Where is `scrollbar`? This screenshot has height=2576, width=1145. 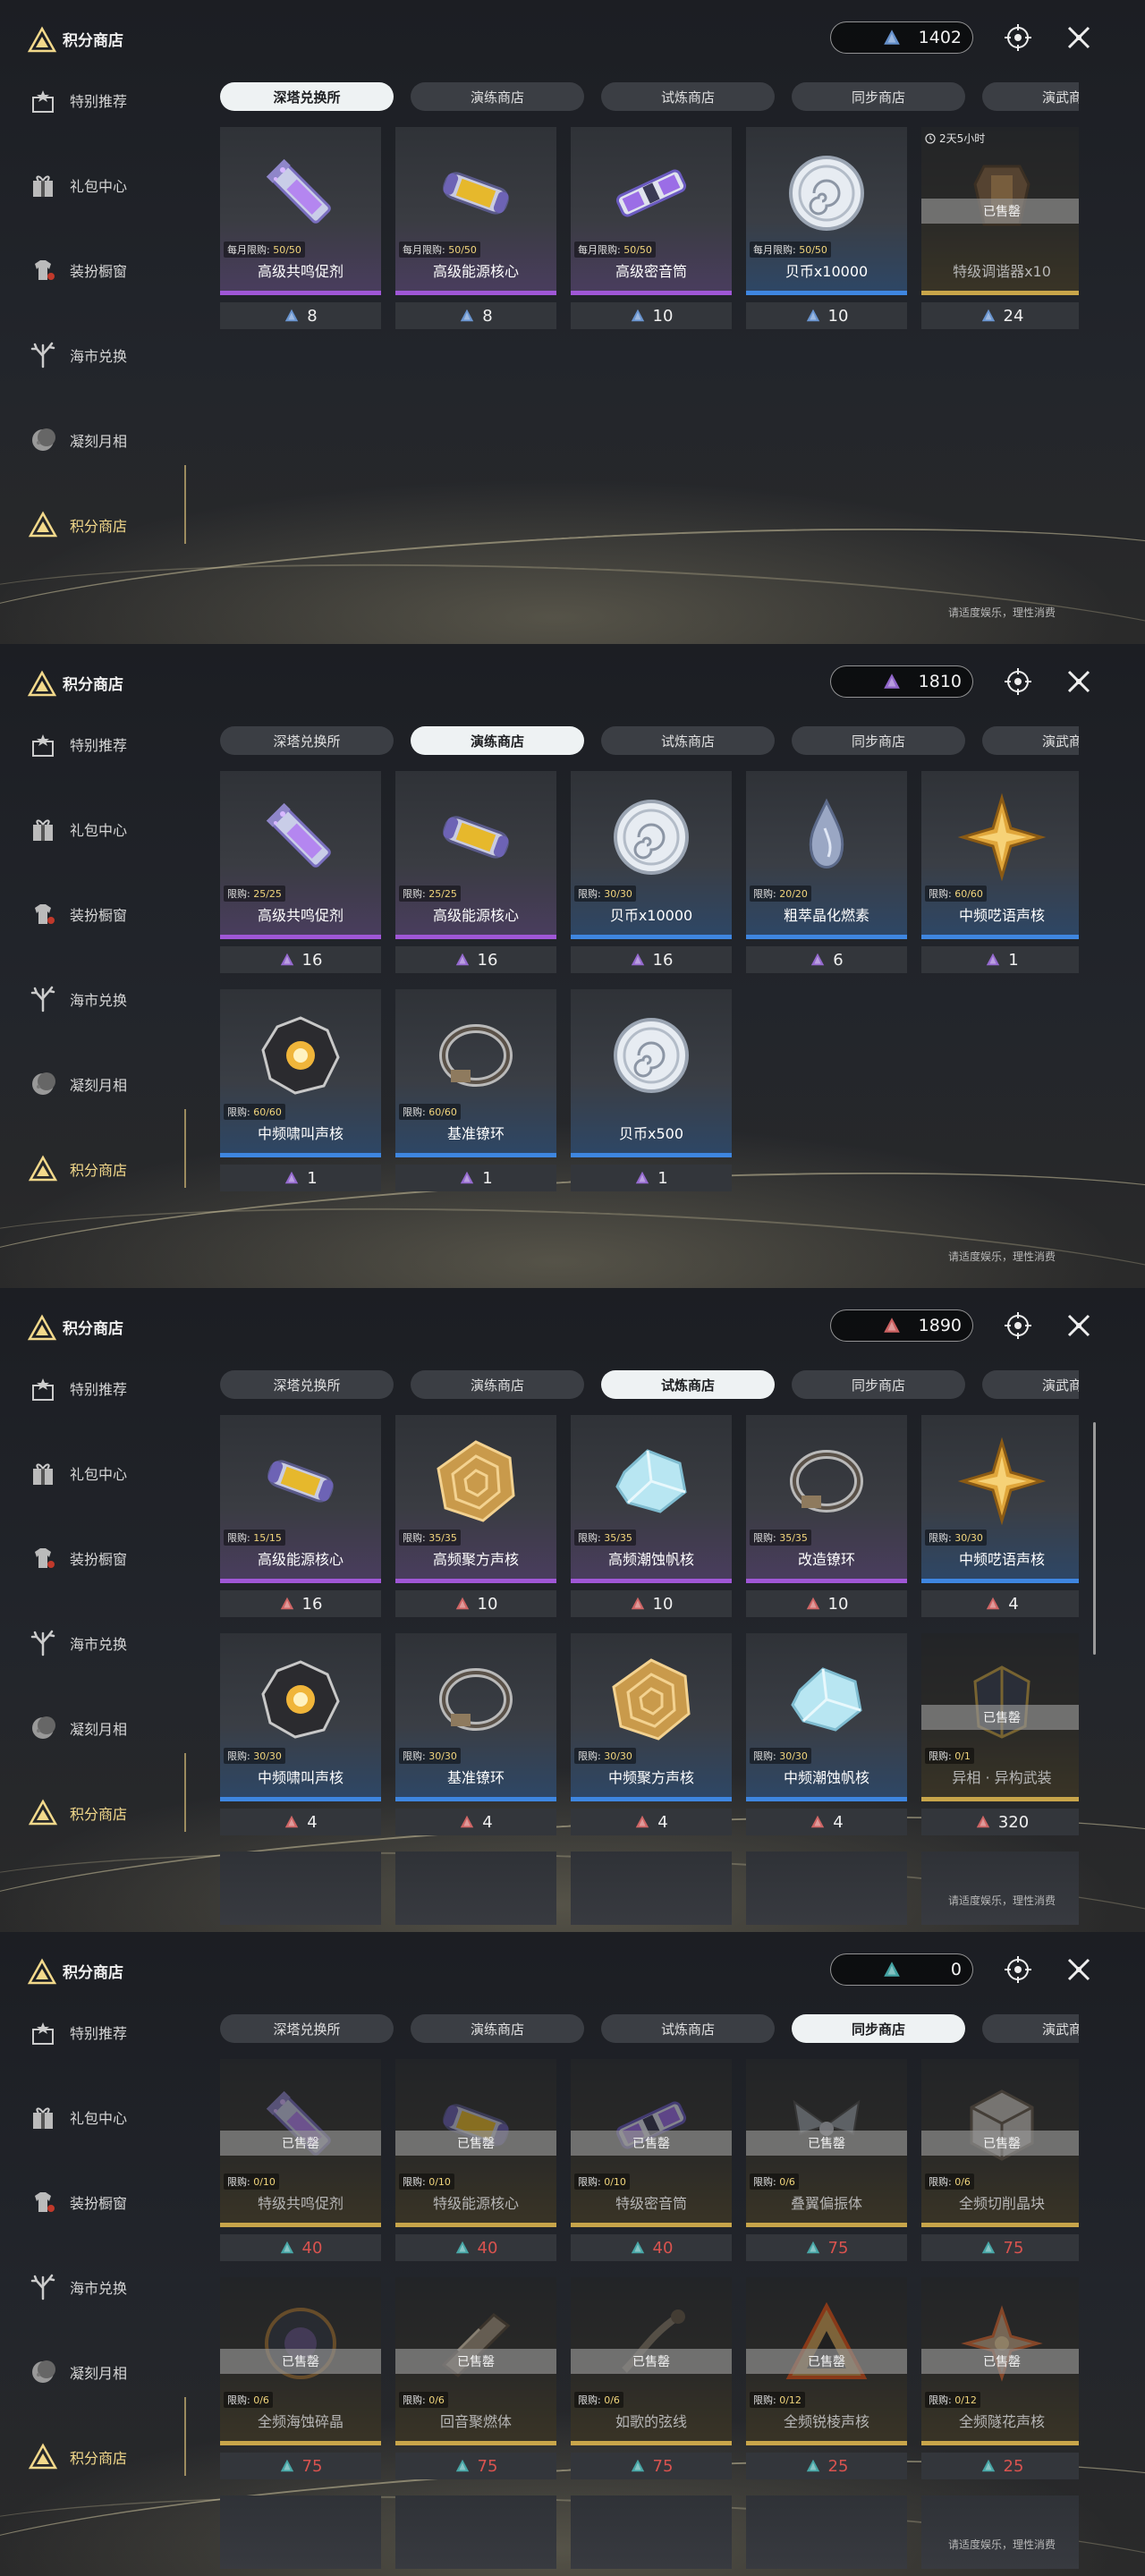 scrollbar is located at coordinates (1094, 1538).